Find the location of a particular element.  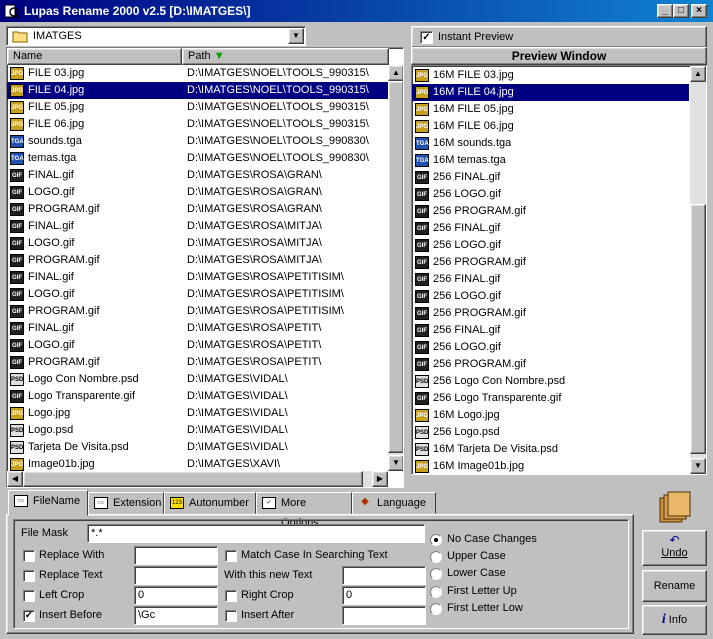

preview-row: JPG 16M FILE 03.jpg is located at coordinates (550, 75).